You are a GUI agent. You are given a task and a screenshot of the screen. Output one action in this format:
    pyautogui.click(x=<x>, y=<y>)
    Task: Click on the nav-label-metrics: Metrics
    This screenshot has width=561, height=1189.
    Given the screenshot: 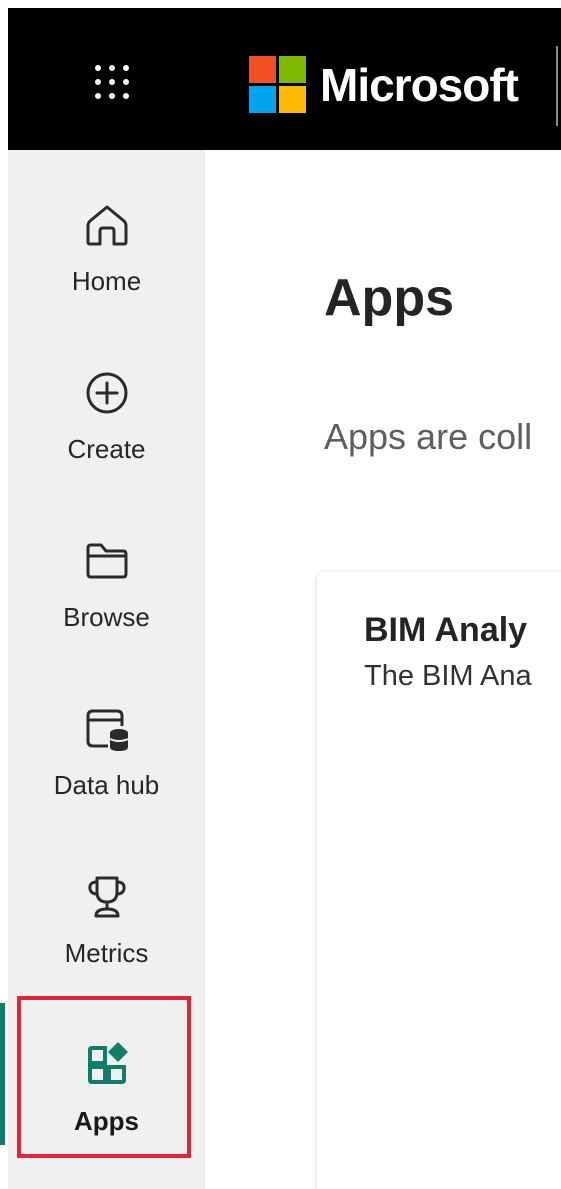 What is the action you would take?
    pyautogui.click(x=106, y=953)
    